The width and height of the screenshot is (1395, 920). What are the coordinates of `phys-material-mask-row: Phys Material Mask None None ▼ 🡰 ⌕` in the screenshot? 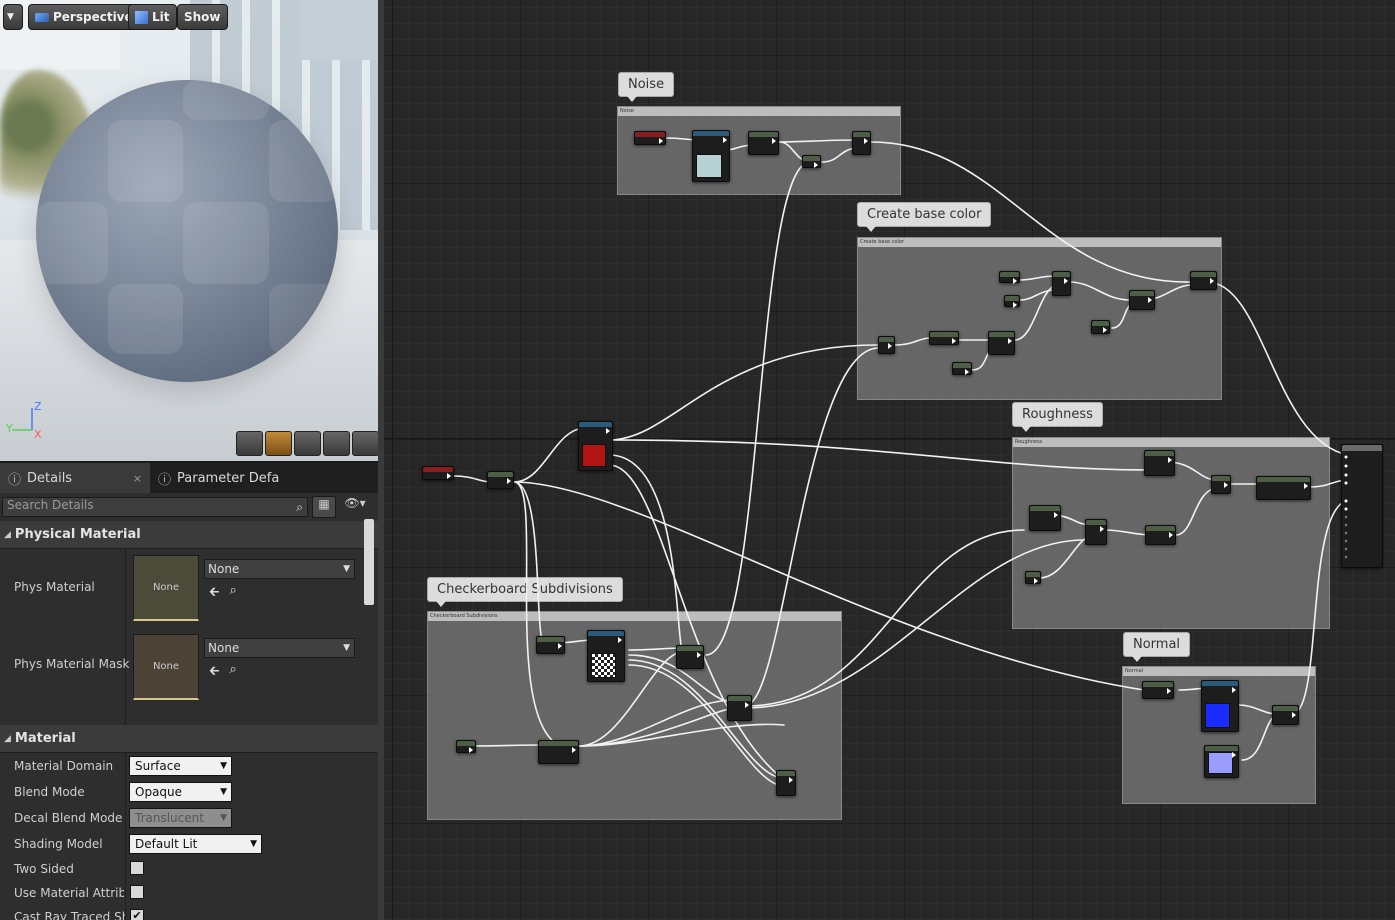 It's located at (189, 670).